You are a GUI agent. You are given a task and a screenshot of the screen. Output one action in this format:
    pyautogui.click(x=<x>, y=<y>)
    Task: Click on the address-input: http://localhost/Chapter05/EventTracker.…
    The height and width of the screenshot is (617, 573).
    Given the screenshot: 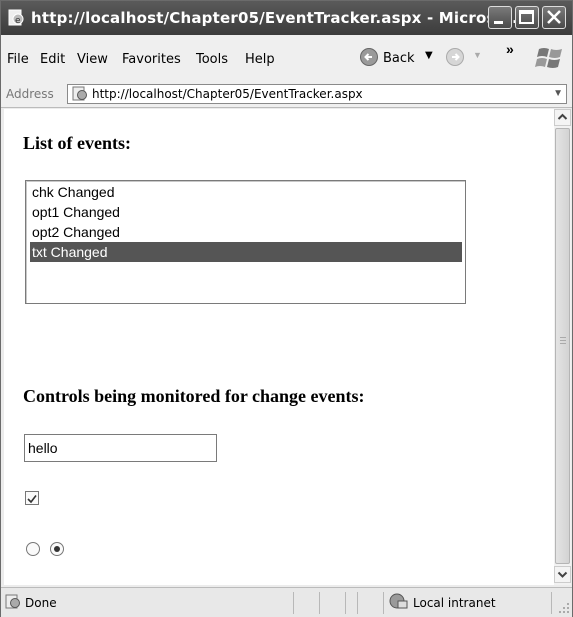 What is the action you would take?
    pyautogui.click(x=317, y=94)
    